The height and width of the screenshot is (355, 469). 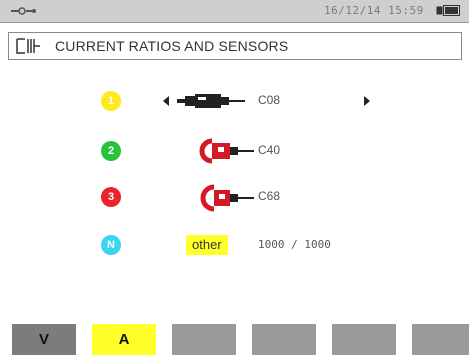 I want to click on status-bar: 16/12/14 15:59, so click(x=234, y=11).